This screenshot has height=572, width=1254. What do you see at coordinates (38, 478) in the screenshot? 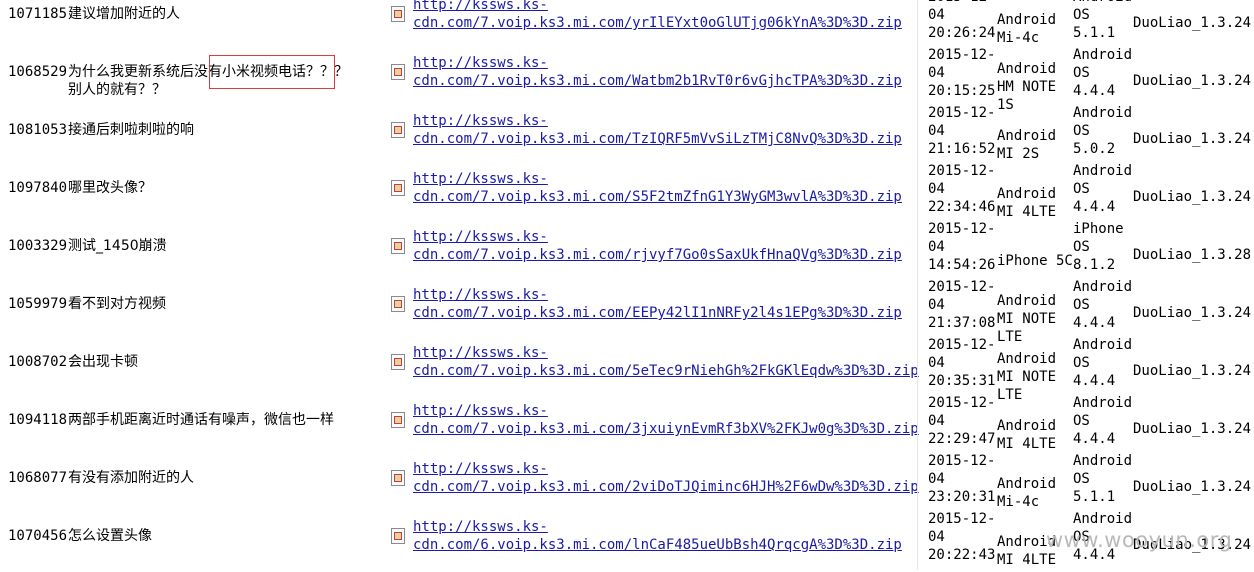
I see `feedback-id: 1068077` at bounding box center [38, 478].